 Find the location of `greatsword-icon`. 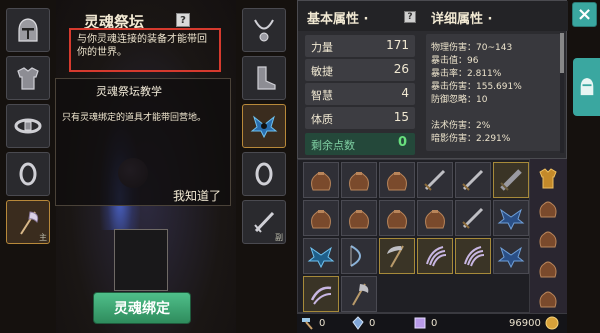

greatsword-icon is located at coordinates (511, 180).